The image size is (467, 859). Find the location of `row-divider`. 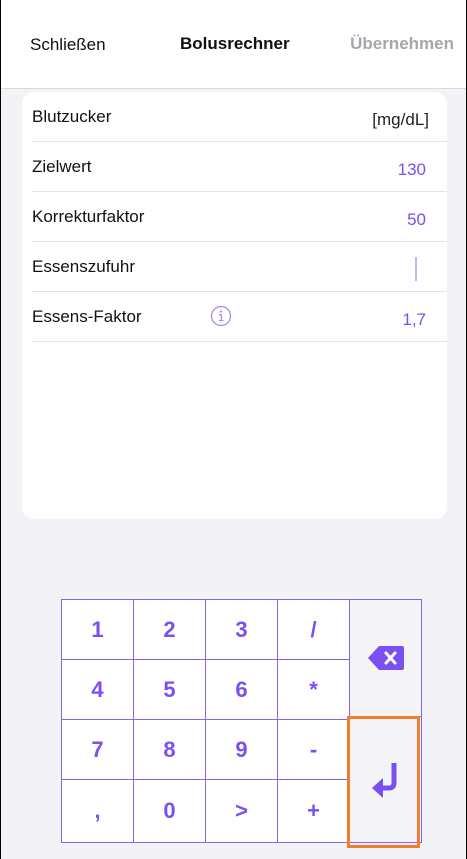

row-divider is located at coordinates (239, 341).